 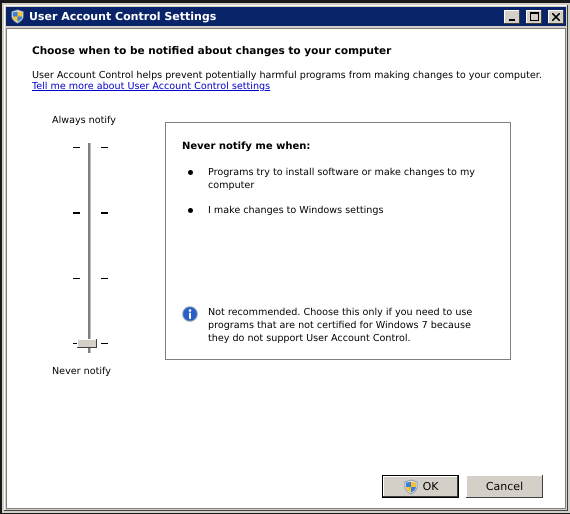 I want to click on maximize-icon, so click(x=534, y=16).